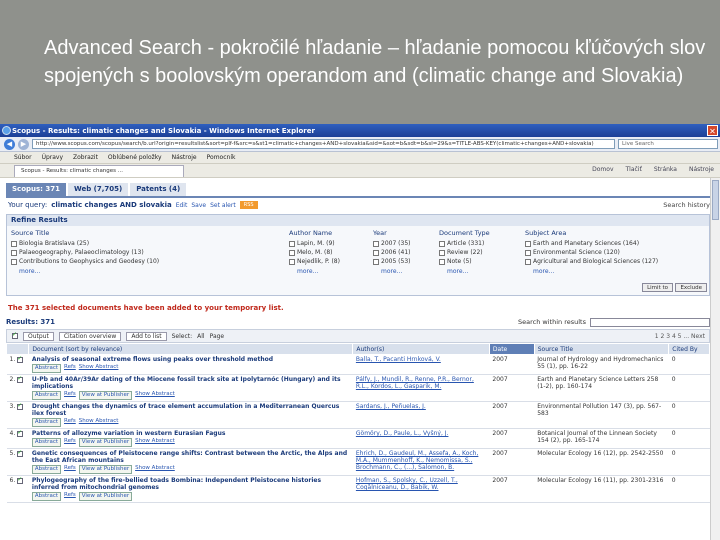 This screenshot has width=720, height=540. I want to click on close-icon: ✕, so click(712, 130).